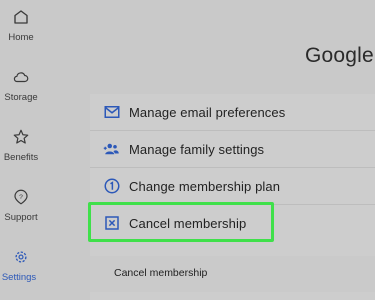  What do you see at coordinates (232, 274) in the screenshot?
I see `cancel-membership-sub-action: Cancel membership` at bounding box center [232, 274].